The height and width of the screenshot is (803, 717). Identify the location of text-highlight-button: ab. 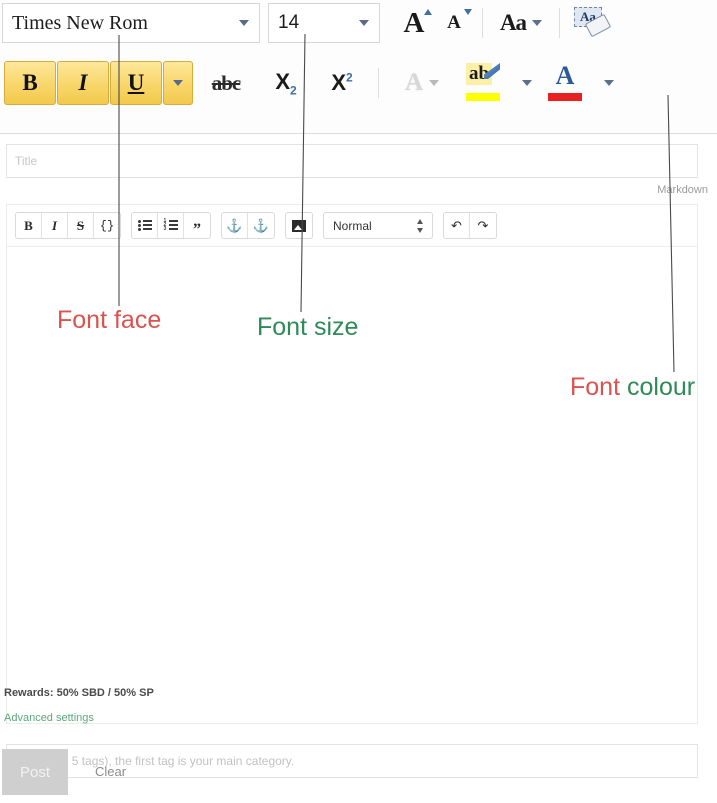
(483, 83).